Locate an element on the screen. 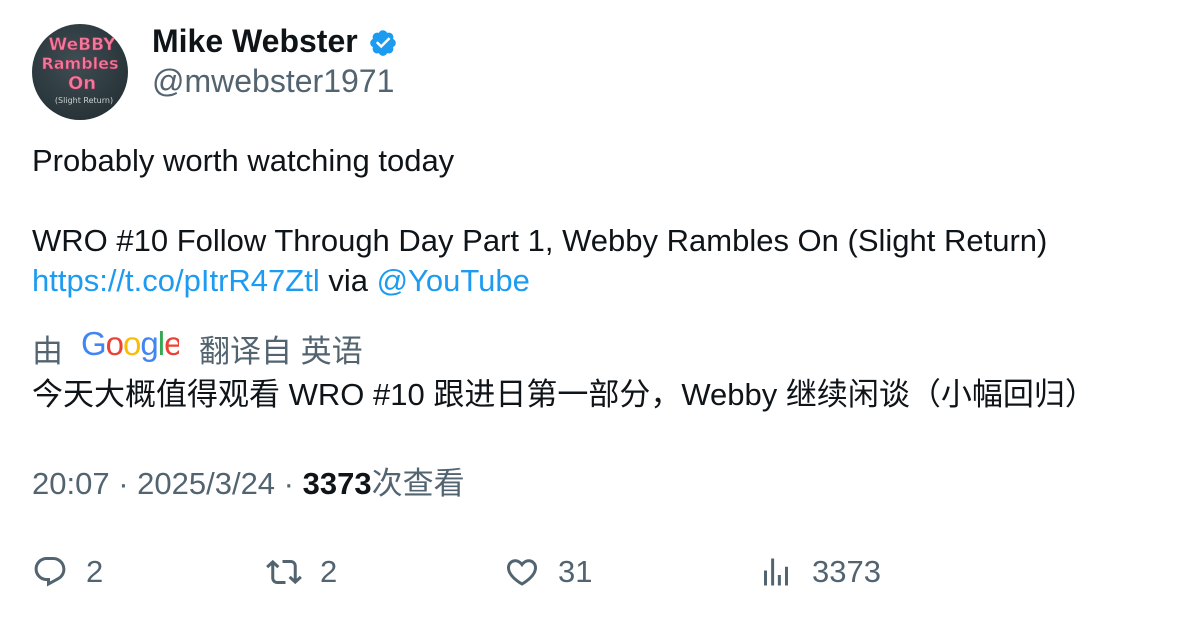  tweet-text-line-1: Probably worth watching today is located at coordinates (243, 160).